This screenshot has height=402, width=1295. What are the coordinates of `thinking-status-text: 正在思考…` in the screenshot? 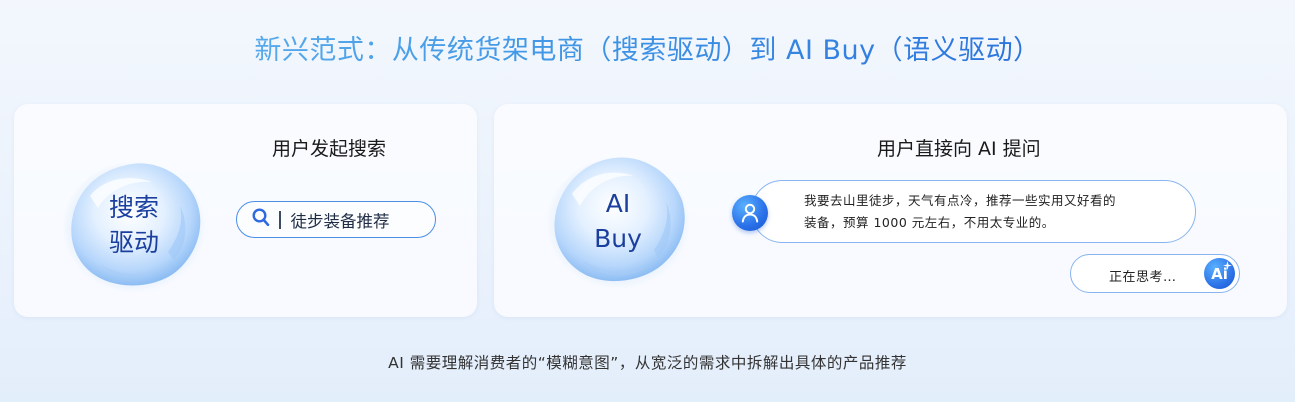 It's located at (1143, 277).